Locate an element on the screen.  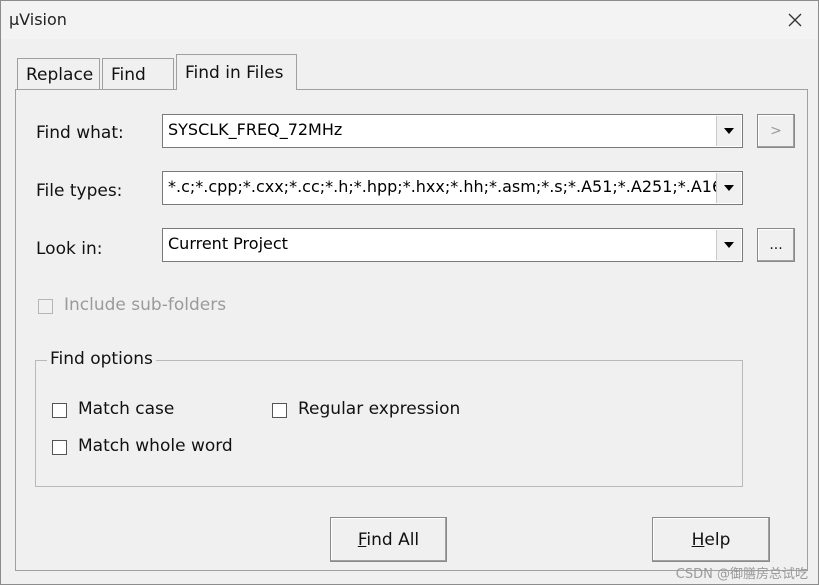
access-key: H is located at coordinates (698, 539).